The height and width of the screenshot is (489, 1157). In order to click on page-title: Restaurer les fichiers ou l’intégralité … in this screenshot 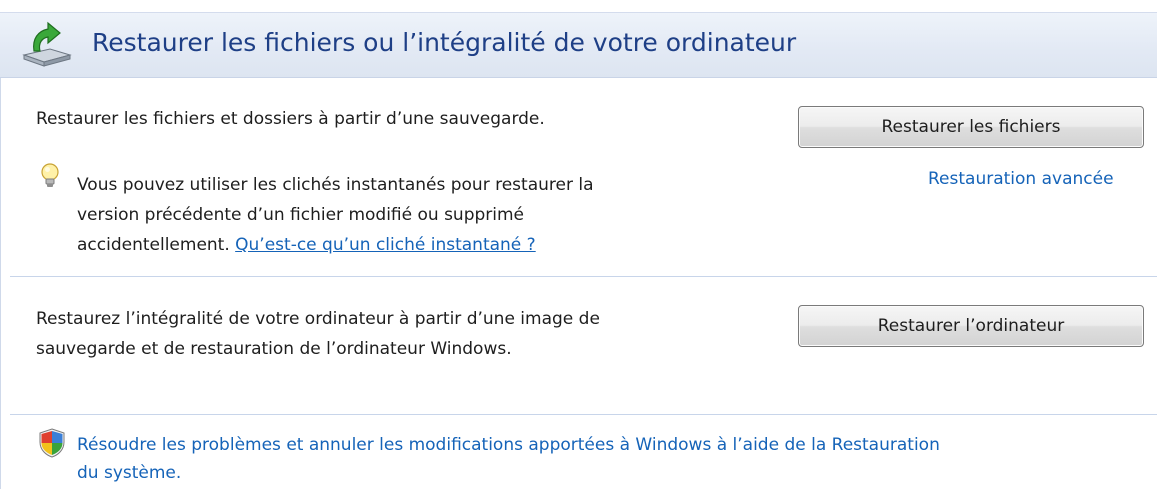, I will do `click(444, 42)`.